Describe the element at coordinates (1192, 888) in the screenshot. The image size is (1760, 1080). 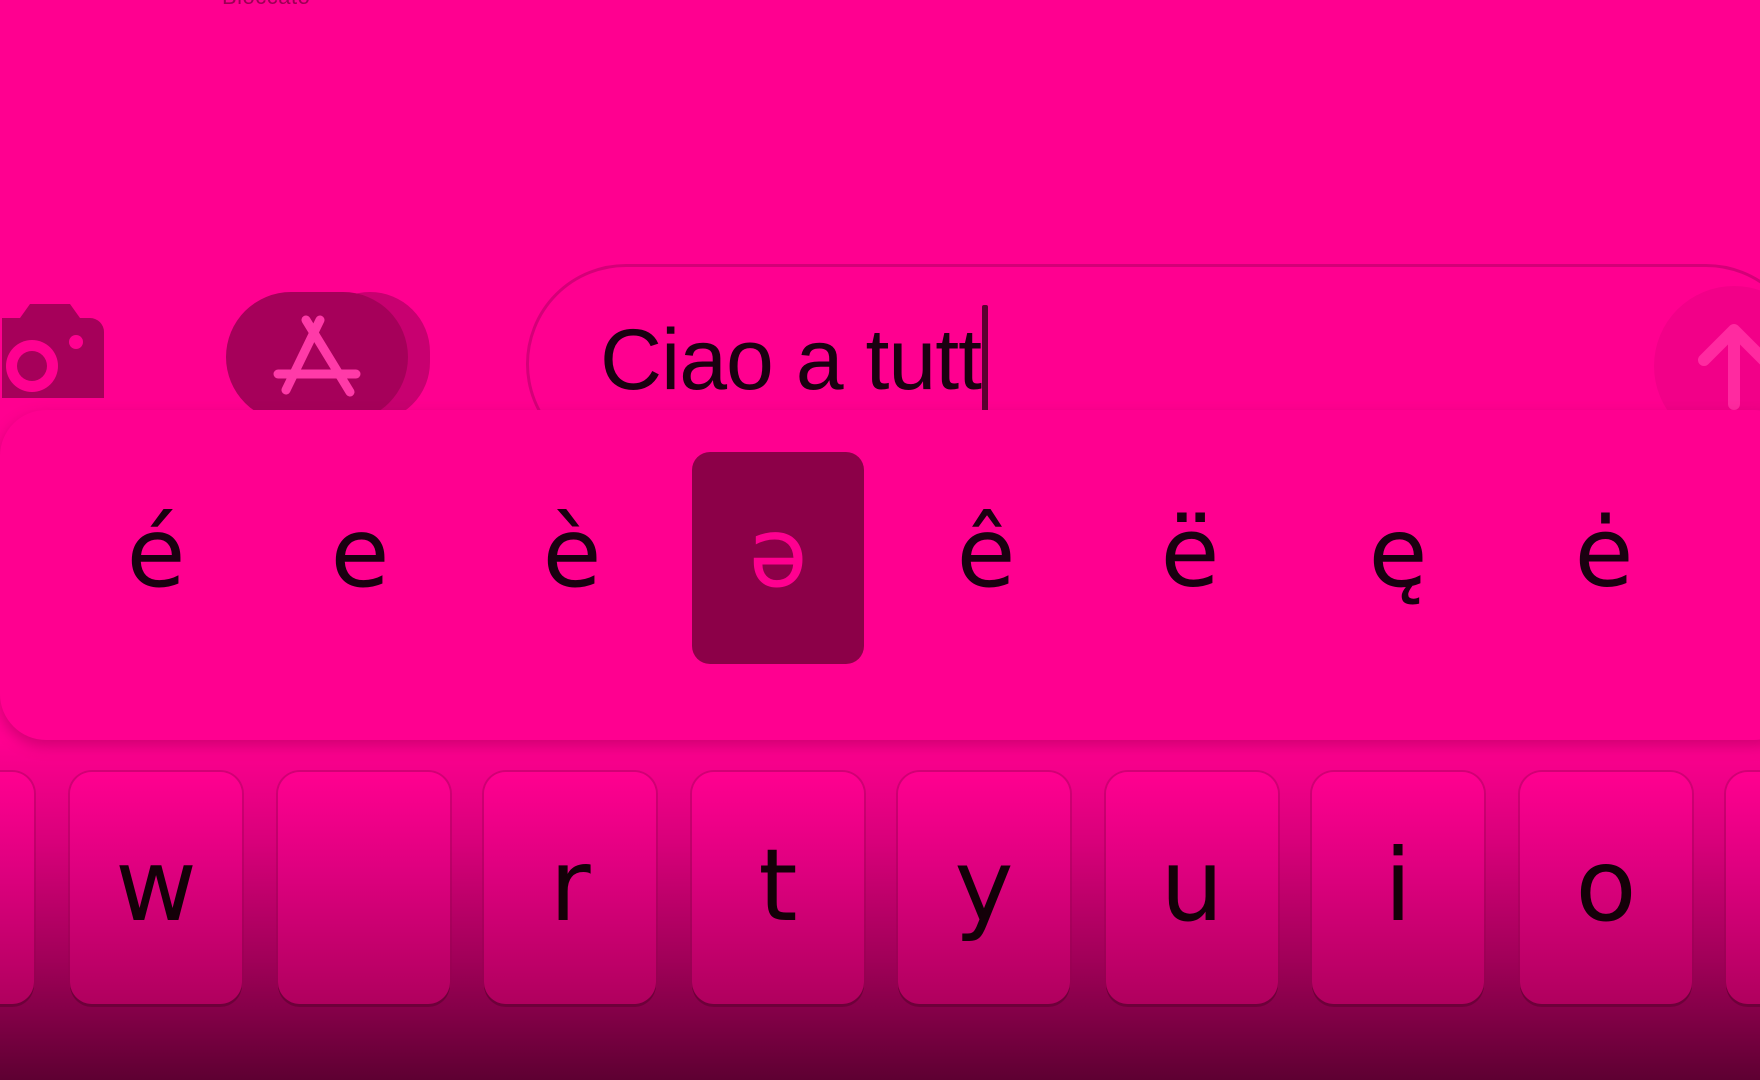
I see `key-u: u` at that location.